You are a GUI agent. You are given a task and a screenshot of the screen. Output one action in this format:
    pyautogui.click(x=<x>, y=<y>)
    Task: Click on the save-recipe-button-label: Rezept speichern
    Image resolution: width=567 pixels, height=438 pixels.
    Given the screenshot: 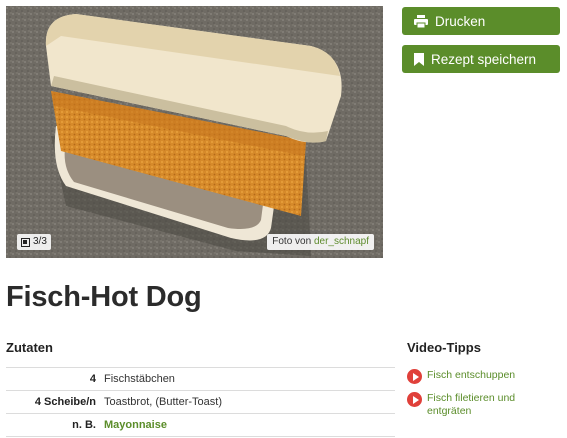 What is the action you would take?
    pyautogui.click(x=484, y=59)
    